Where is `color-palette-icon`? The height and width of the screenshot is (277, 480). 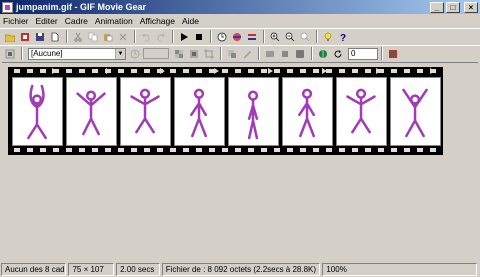
color-palette-icon is located at coordinates (237, 36).